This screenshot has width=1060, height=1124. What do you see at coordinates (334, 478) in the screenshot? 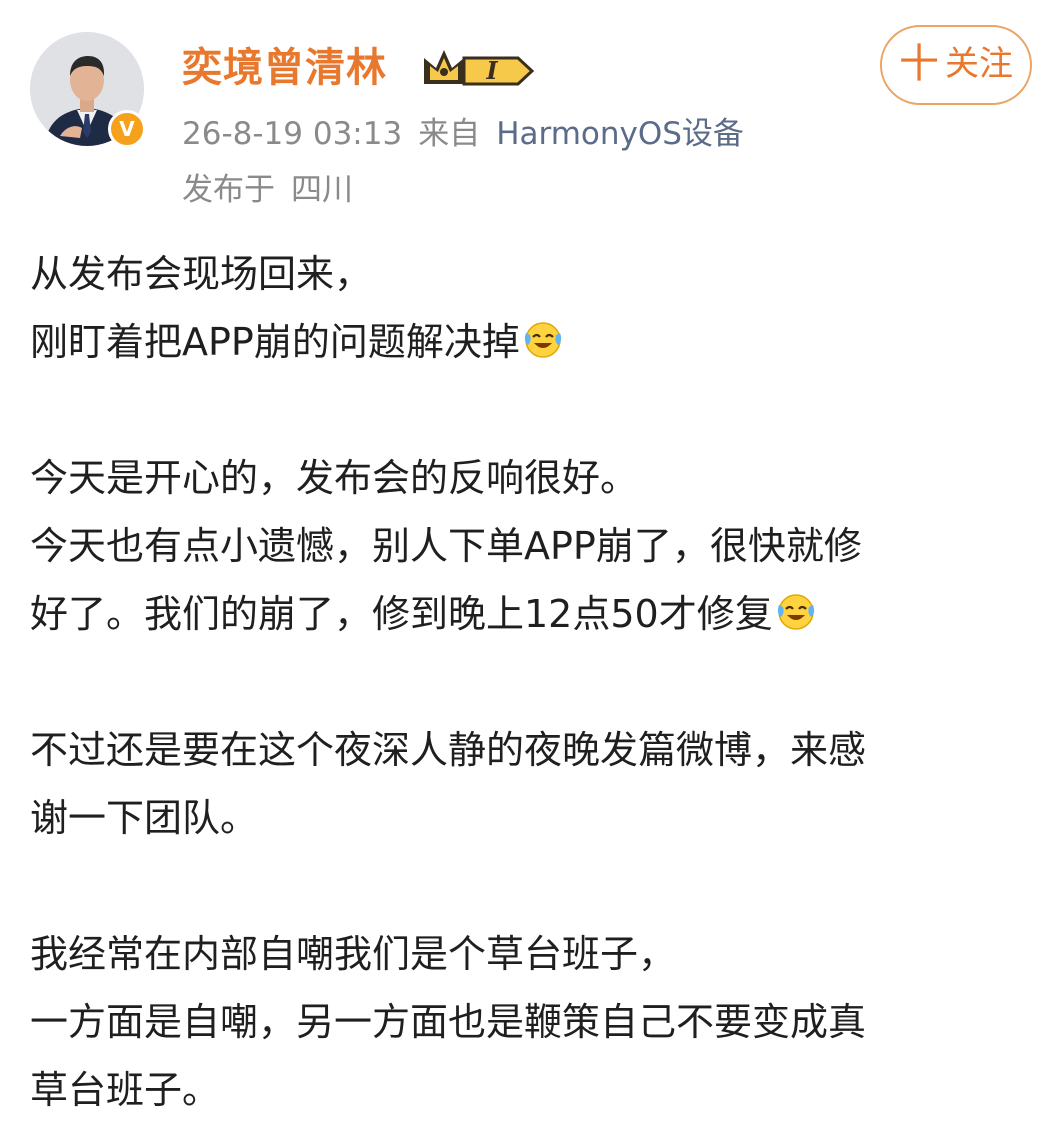
I see `text-line: 今天是开心的，发布会的反响很好。` at bounding box center [334, 478].